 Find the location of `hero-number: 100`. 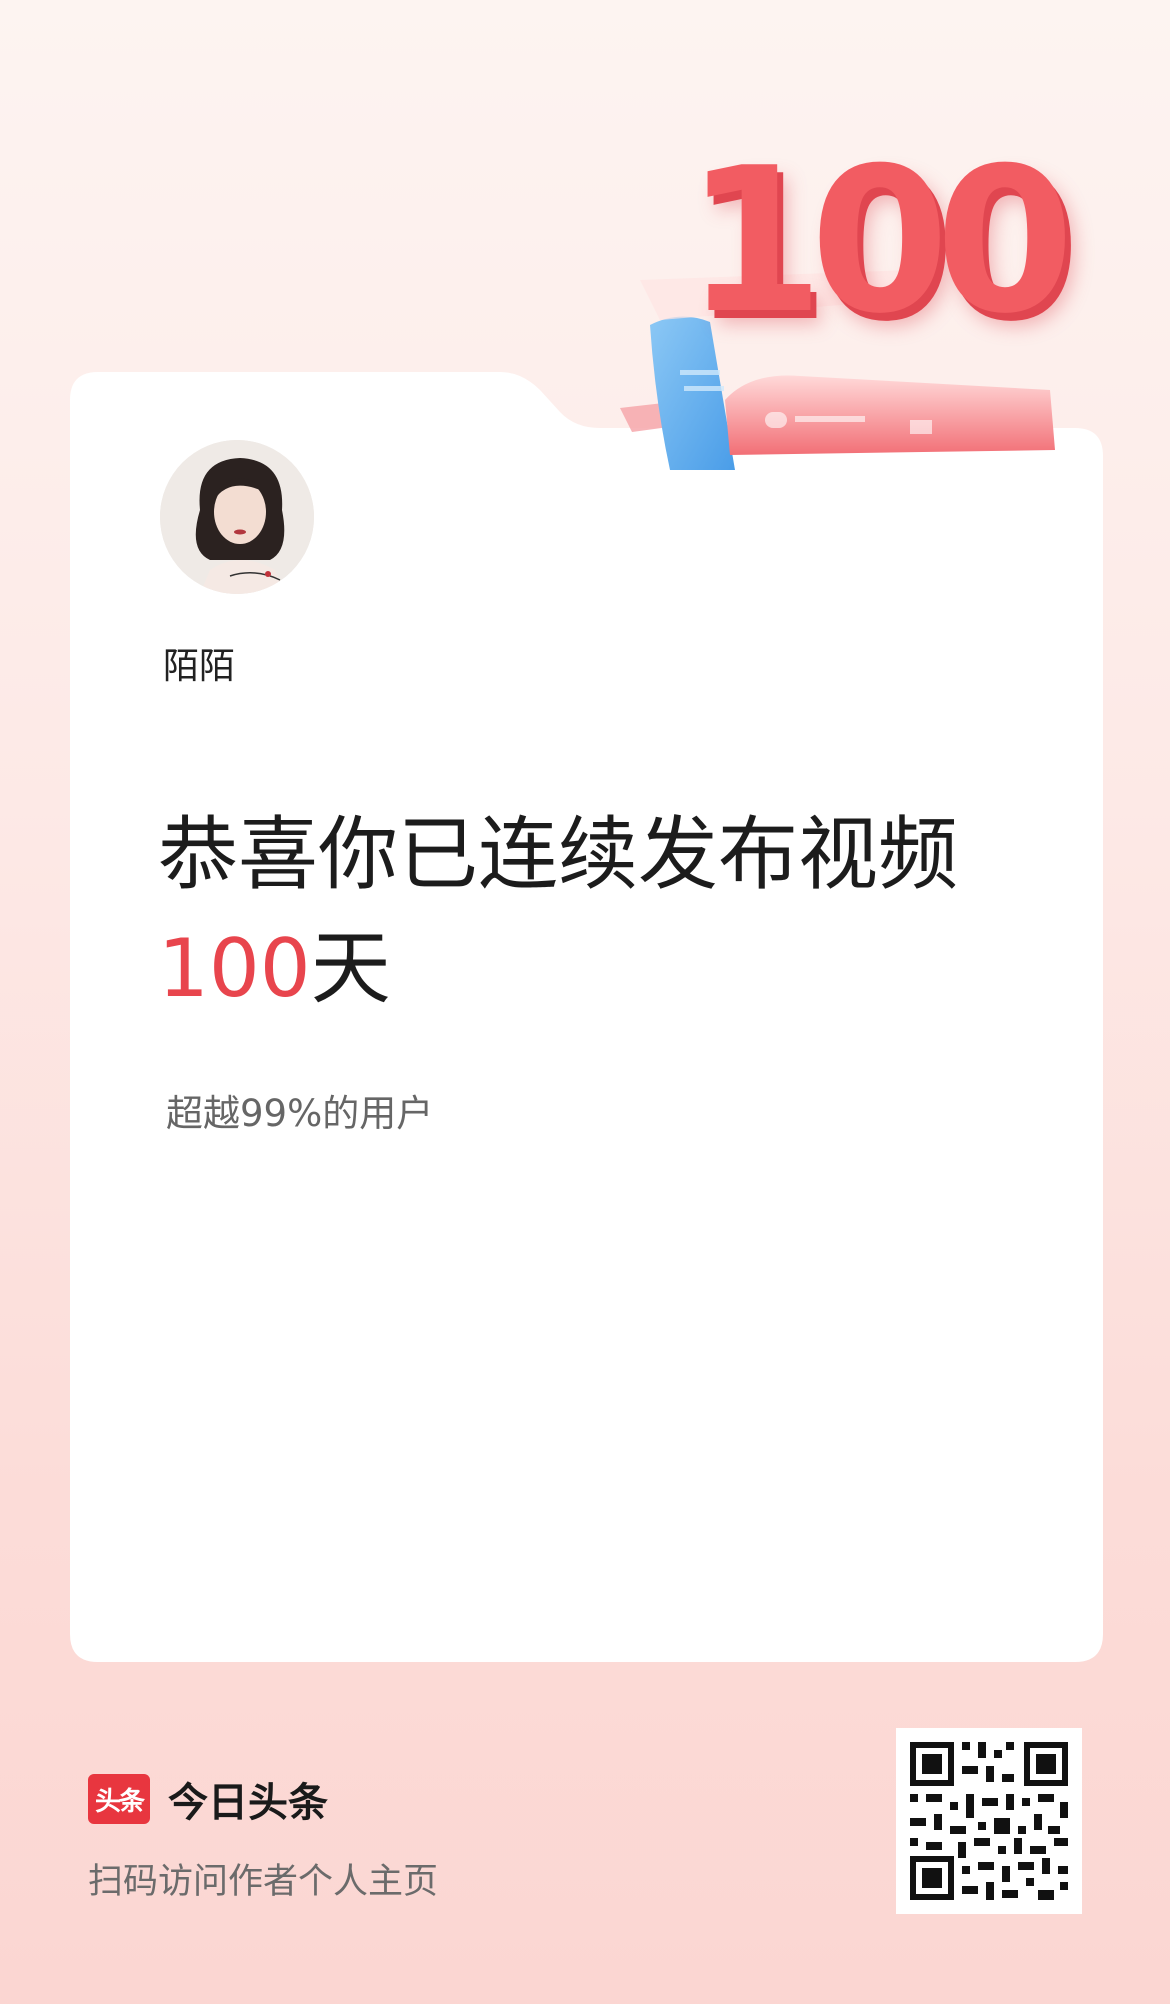

hero-number: 100 is located at coordinates (880, 241).